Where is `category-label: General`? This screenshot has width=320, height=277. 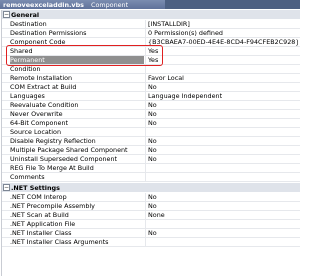
category-label: General is located at coordinates (25, 14).